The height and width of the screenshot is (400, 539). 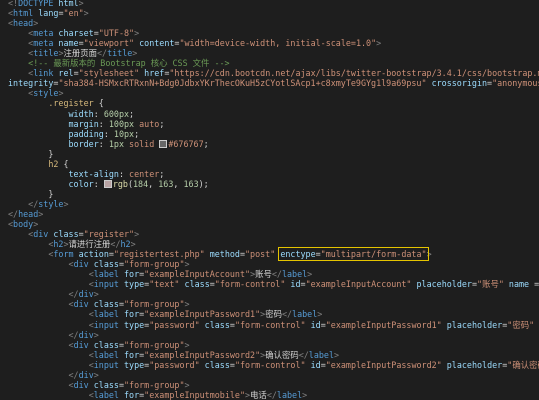 What do you see at coordinates (81, 183) in the screenshot?
I see `code-token: color` at bounding box center [81, 183].